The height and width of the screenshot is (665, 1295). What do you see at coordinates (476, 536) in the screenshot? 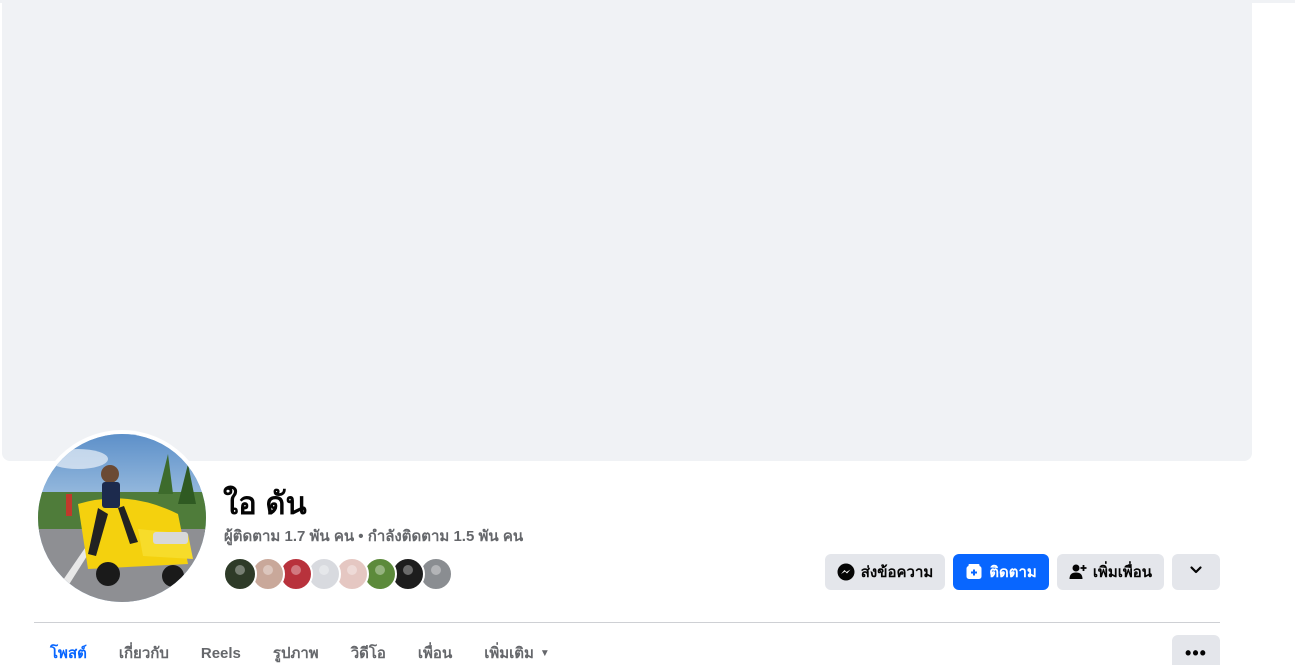
I see `following-count: 1.5 พัน` at bounding box center [476, 536].